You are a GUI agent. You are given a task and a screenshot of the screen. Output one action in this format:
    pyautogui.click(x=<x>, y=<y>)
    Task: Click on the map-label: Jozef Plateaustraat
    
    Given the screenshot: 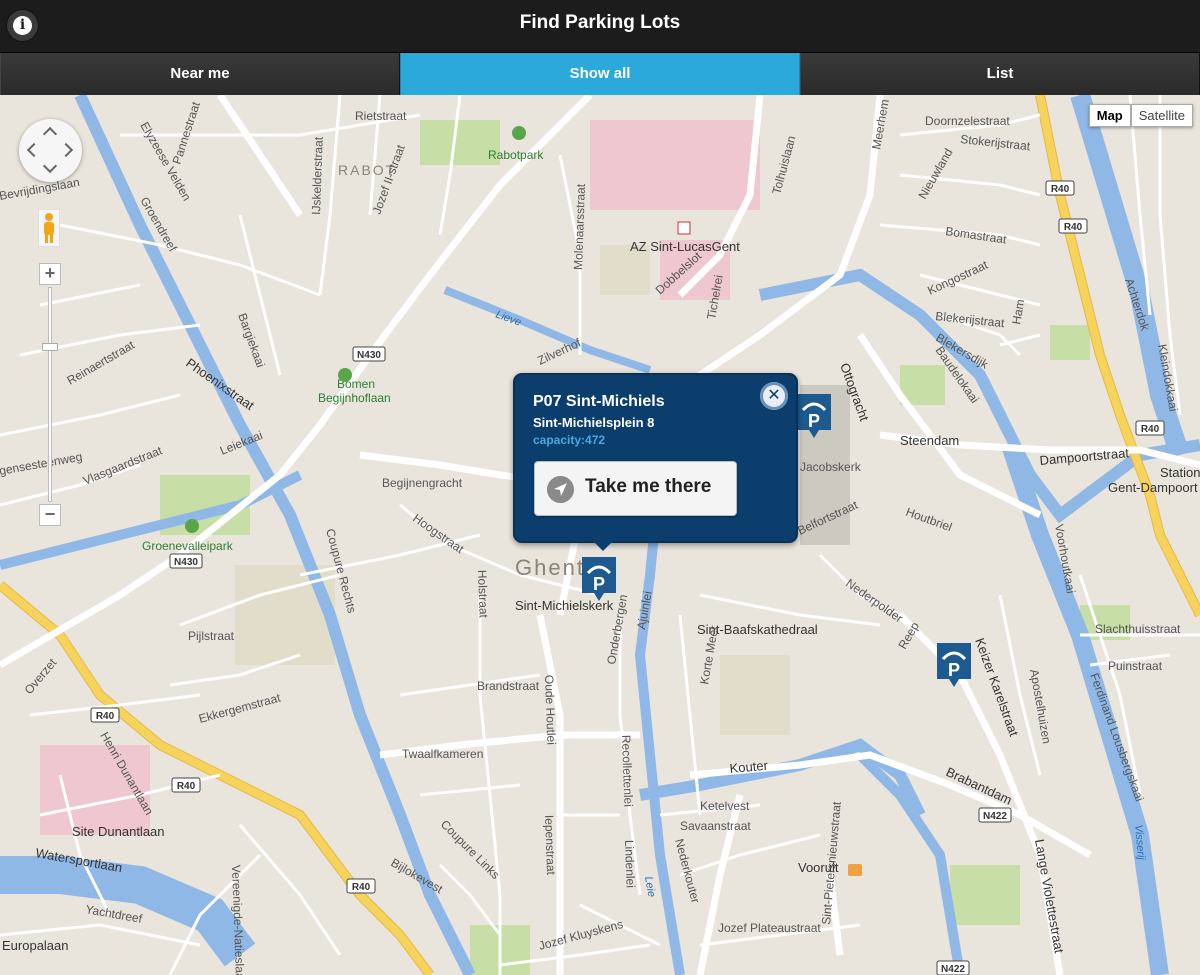 What is the action you would take?
    pyautogui.click(x=769, y=928)
    